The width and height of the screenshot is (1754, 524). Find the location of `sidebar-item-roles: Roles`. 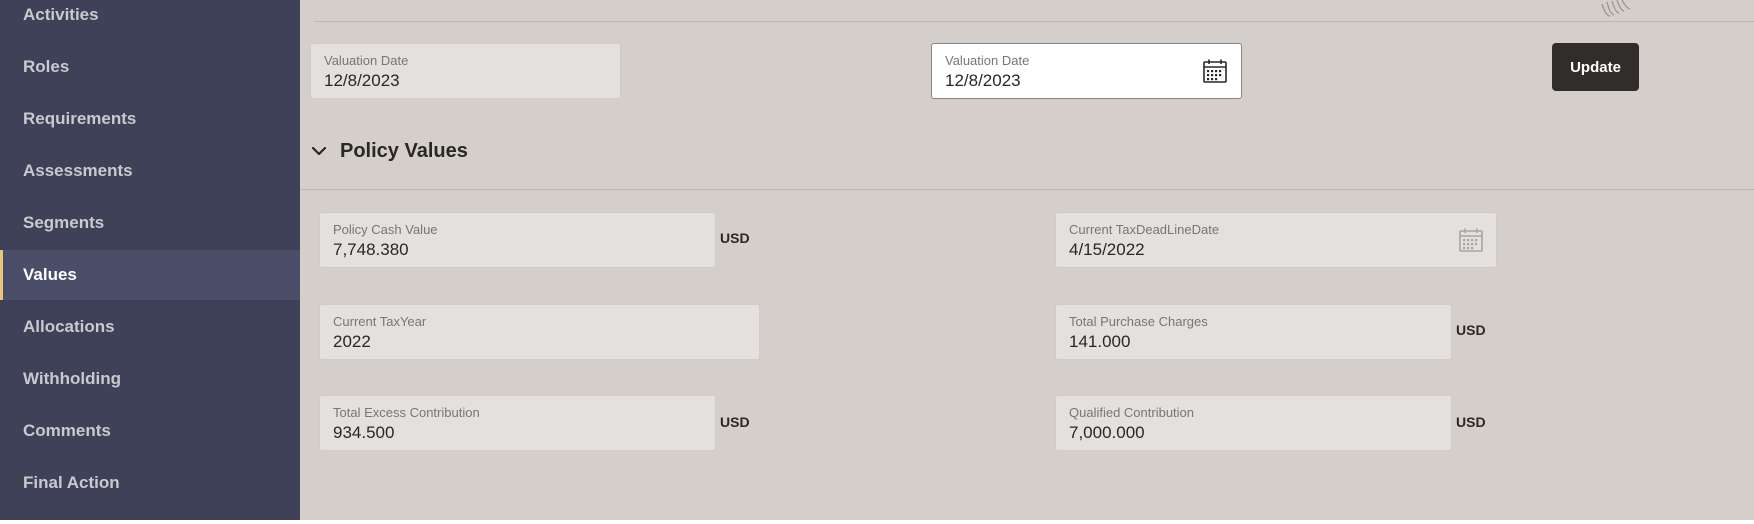

sidebar-item-roles: Roles is located at coordinates (150, 67).